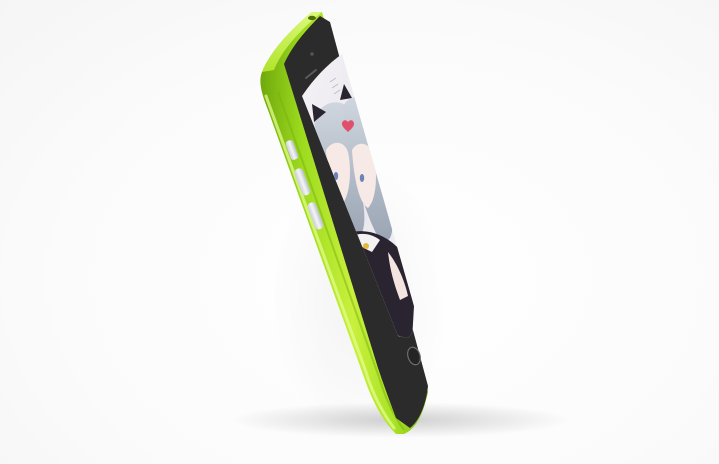  What do you see at coordinates (366, 246) in the screenshot?
I see `character-bell` at bounding box center [366, 246].